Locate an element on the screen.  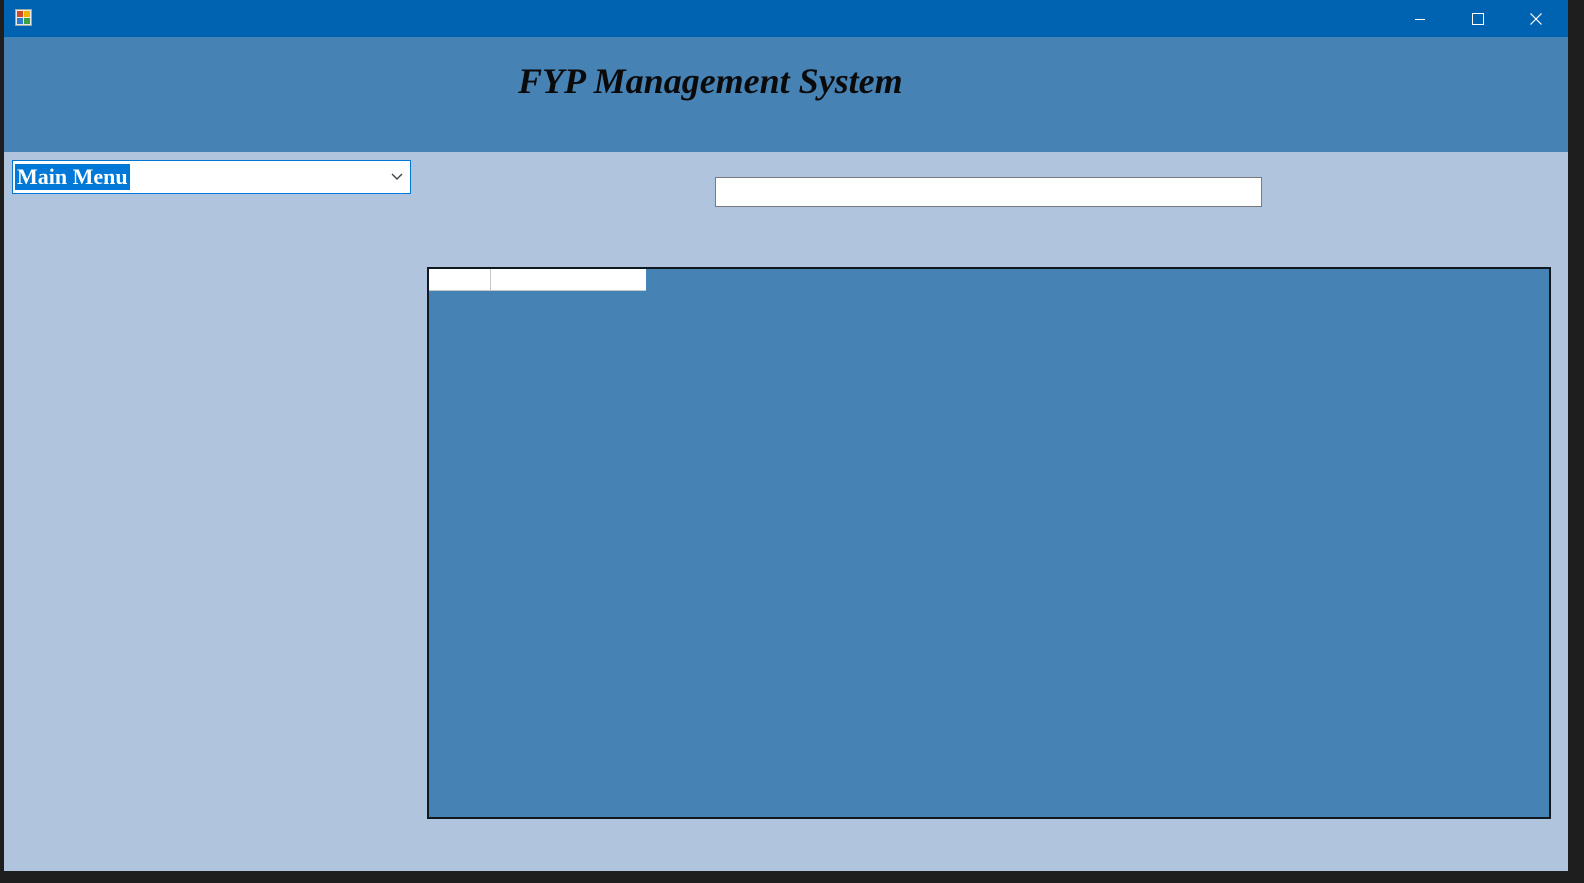
close-button is located at coordinates (1536, 18).